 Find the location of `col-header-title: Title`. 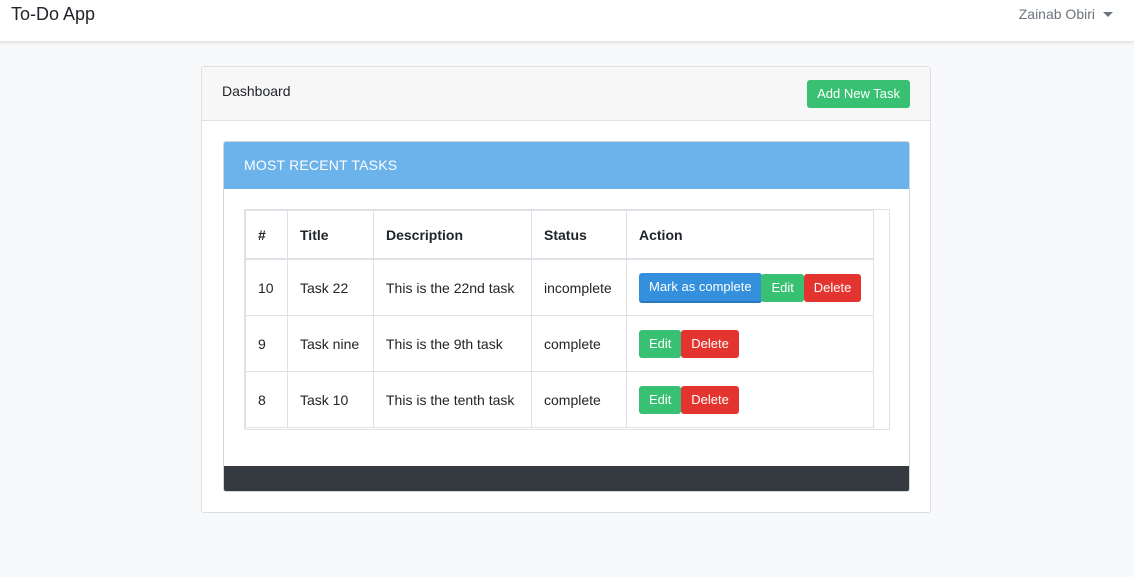

col-header-title: Title is located at coordinates (330, 235).